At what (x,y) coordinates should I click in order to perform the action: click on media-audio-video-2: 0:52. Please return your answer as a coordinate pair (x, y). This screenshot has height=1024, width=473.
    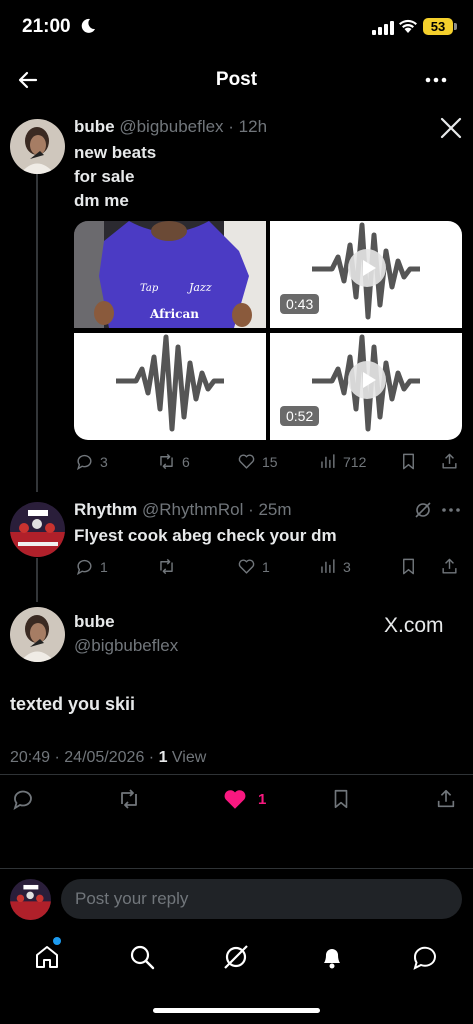
    Looking at the image, I should click on (366, 386).